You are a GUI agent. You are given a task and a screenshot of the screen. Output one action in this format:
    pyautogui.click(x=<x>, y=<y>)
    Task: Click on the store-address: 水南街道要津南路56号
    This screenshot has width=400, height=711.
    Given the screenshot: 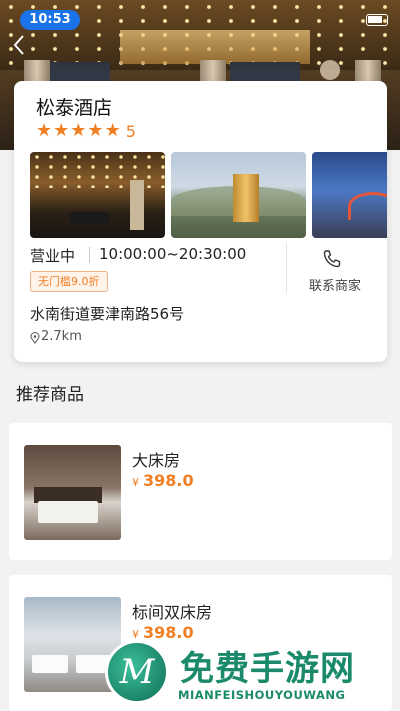 What is the action you would take?
    pyautogui.click(x=107, y=313)
    